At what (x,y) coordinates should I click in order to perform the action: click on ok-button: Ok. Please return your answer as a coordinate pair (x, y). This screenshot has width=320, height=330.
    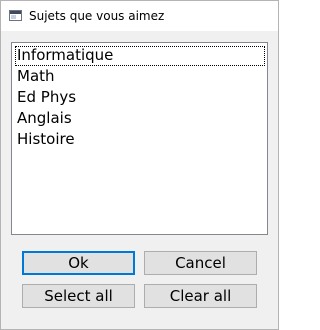
    Looking at the image, I should click on (78, 263).